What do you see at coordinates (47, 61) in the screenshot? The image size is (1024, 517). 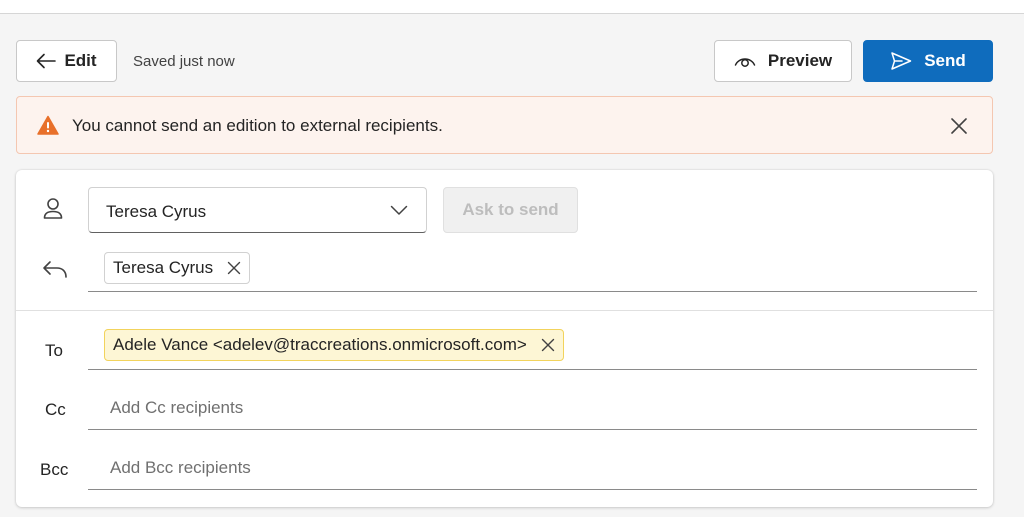 I see `arrow-left-icon` at bounding box center [47, 61].